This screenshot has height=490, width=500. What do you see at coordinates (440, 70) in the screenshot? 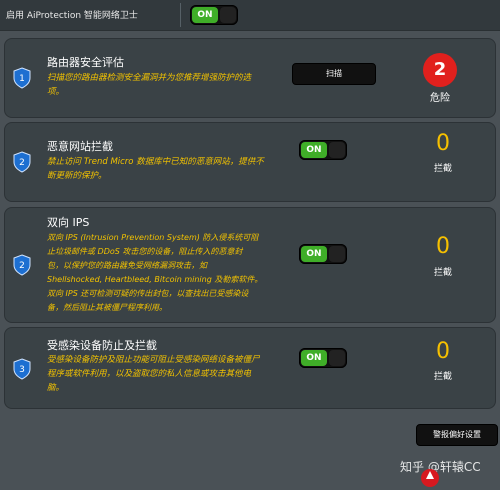
I see `risk-count-badge: 2` at bounding box center [440, 70].